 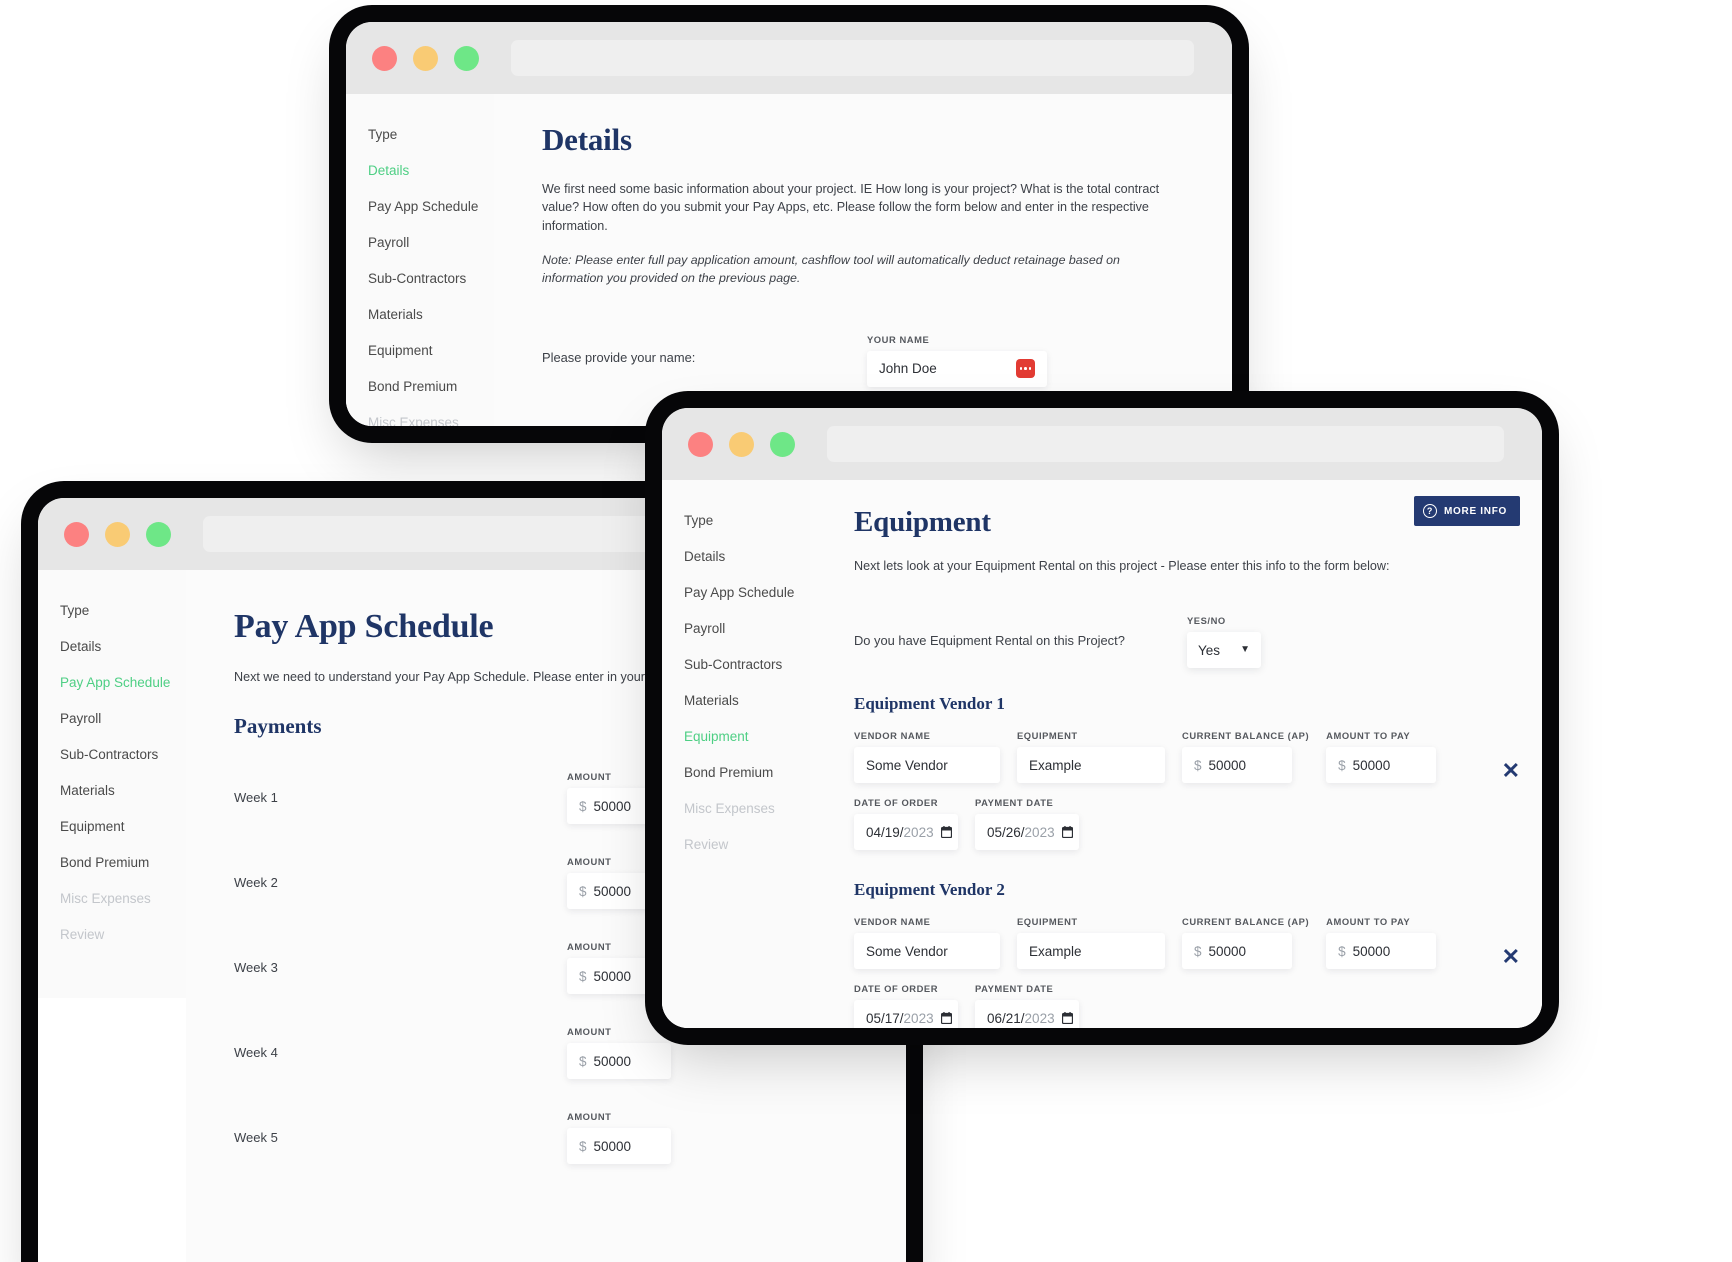 What do you see at coordinates (896, 989) in the screenshot?
I see `date-of-order-label: DATE OF ORDER` at bounding box center [896, 989].